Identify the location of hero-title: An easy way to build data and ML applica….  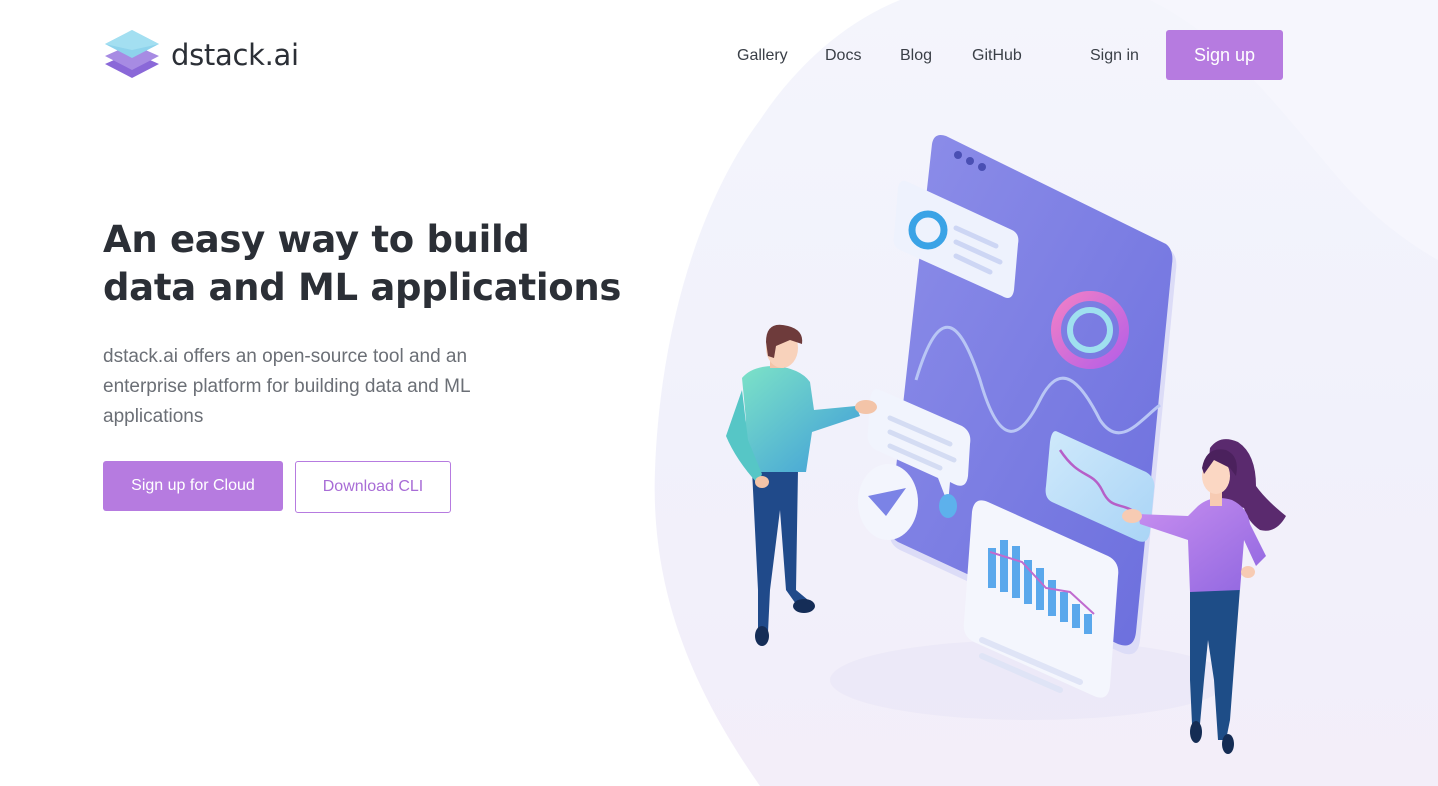
(362, 263).